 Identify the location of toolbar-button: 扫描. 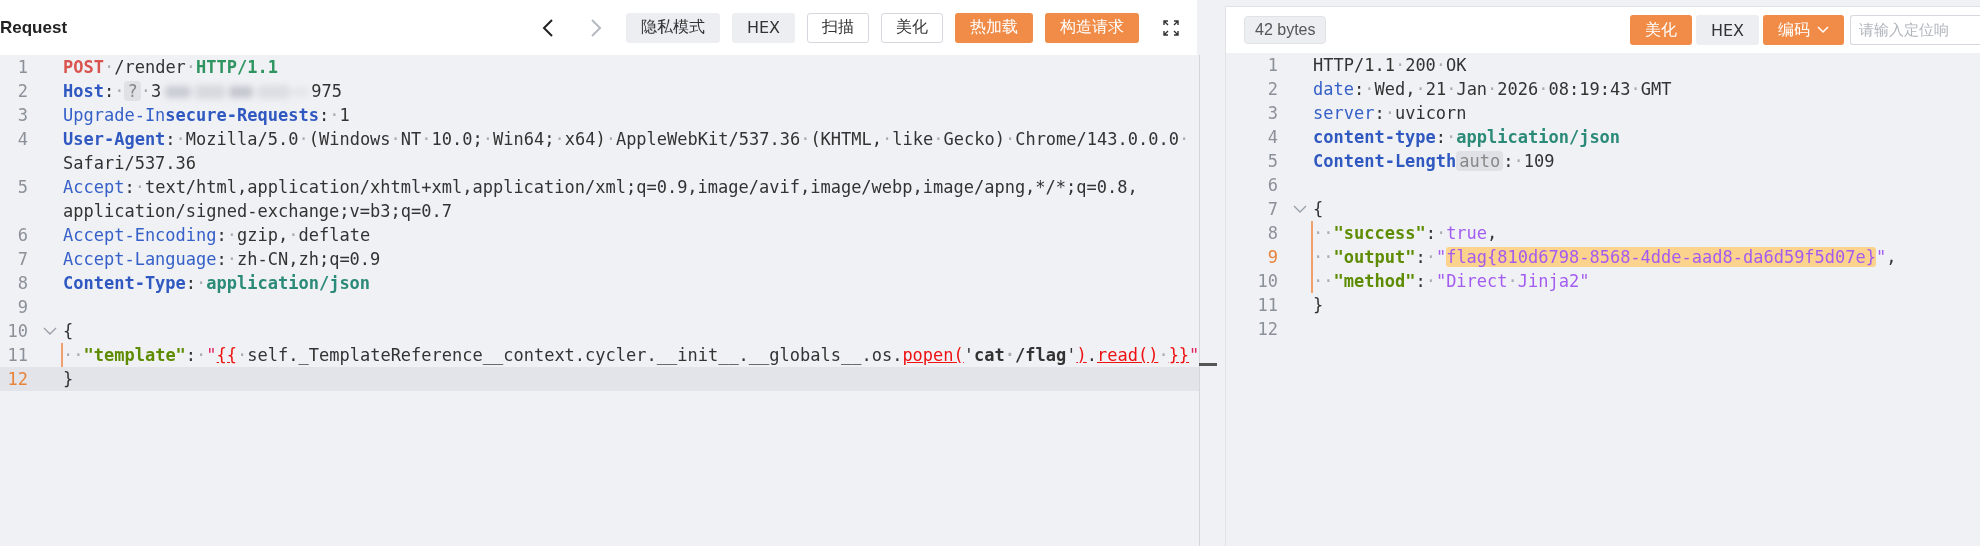
(838, 27).